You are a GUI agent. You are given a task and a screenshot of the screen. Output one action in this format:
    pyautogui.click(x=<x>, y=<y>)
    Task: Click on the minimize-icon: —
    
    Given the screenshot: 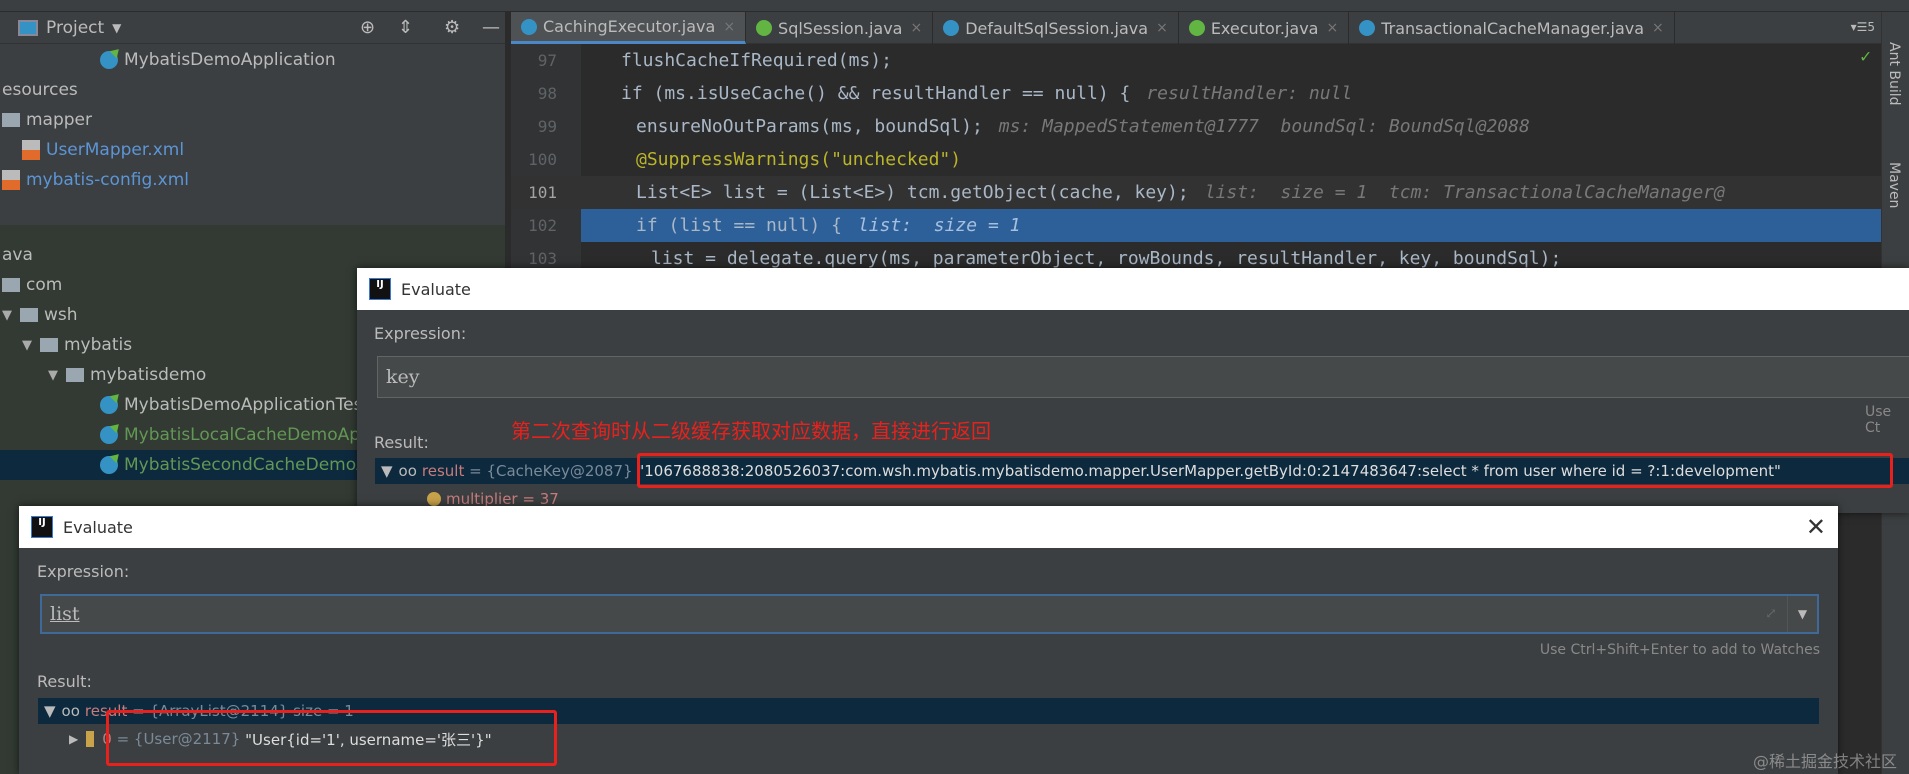 What is the action you would take?
    pyautogui.click(x=491, y=27)
    